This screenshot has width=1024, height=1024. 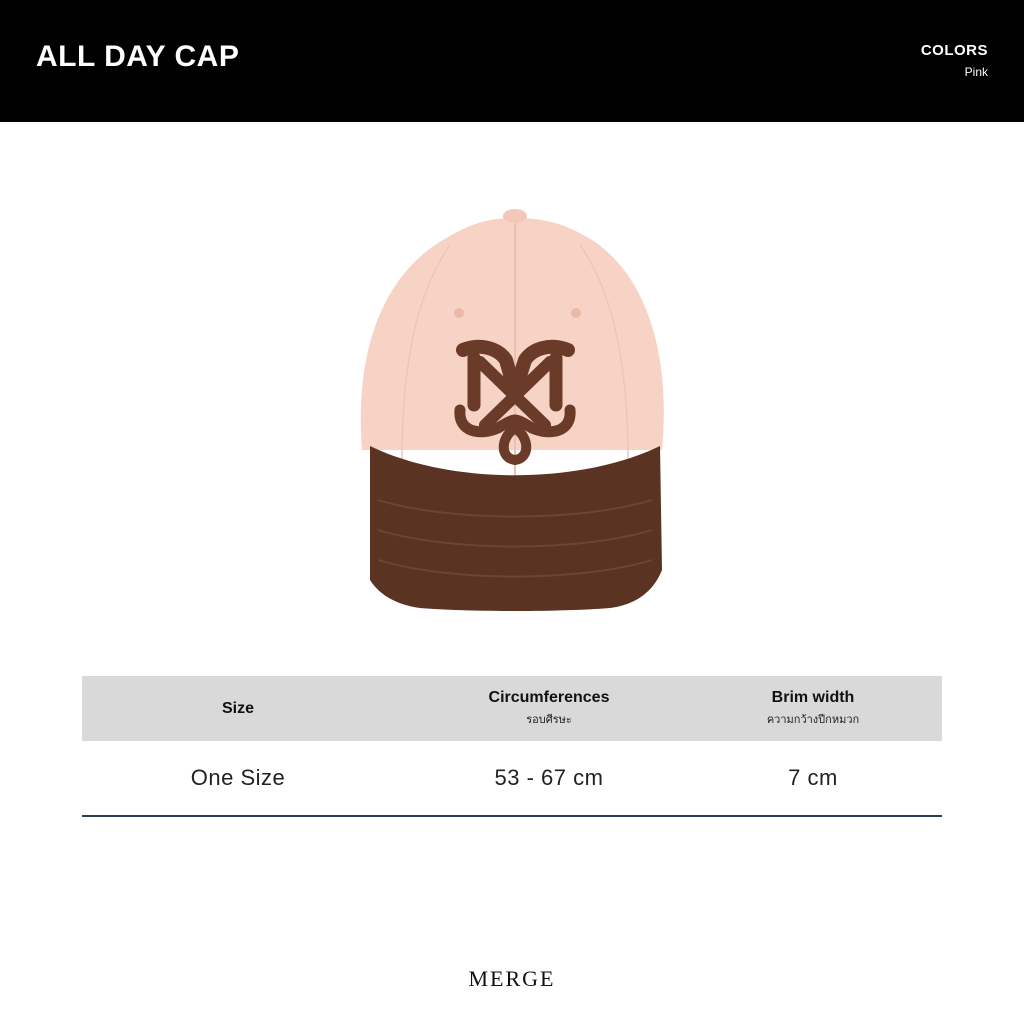 What do you see at coordinates (976, 72) in the screenshot?
I see `colors-value: Pink` at bounding box center [976, 72].